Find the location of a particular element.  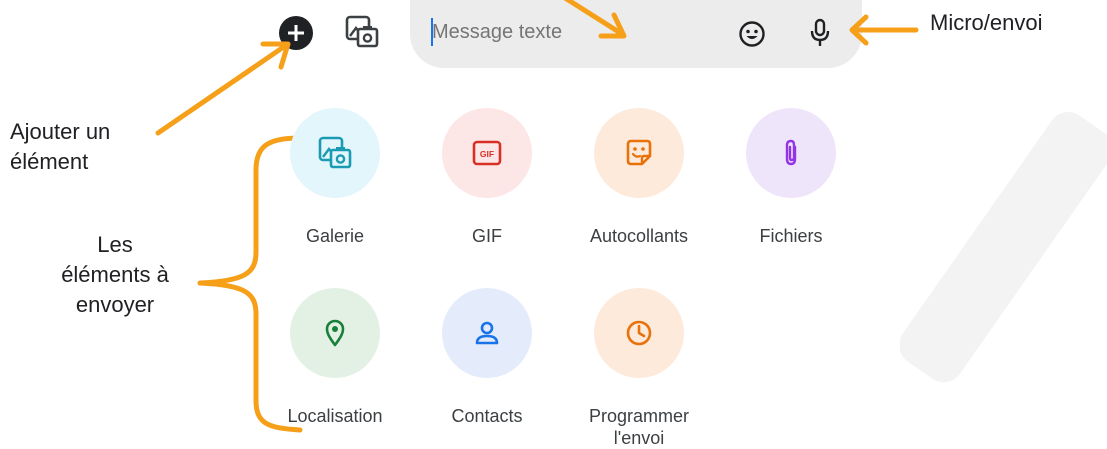

attachment-label: Autocollants is located at coordinates (639, 236).